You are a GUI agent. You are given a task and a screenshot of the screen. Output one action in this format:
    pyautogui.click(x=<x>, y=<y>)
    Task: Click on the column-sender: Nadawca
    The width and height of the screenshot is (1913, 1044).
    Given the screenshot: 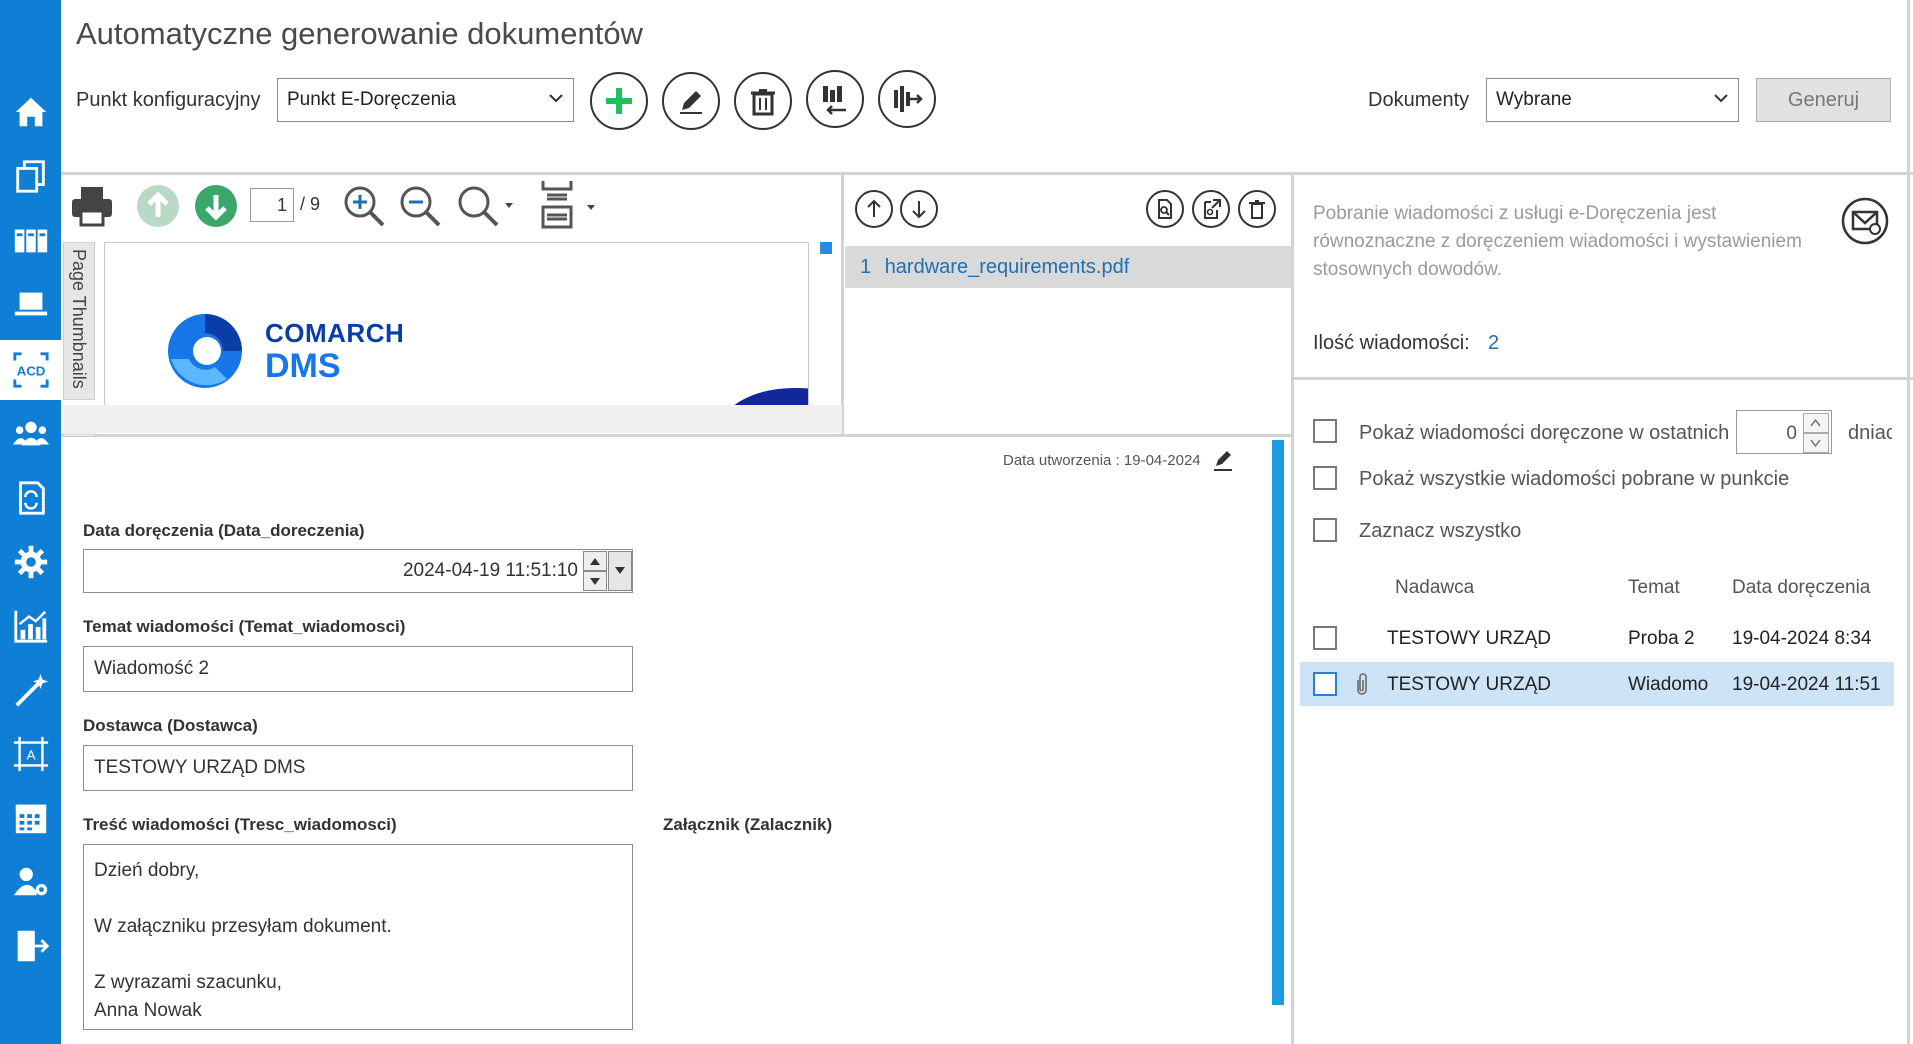 What is the action you would take?
    pyautogui.click(x=1434, y=588)
    